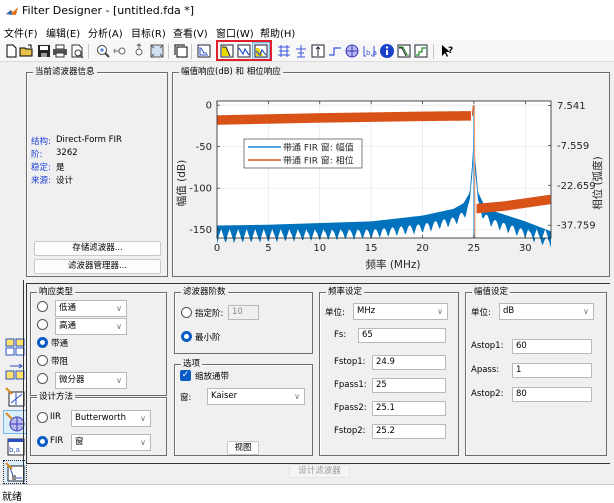 The width and height of the screenshot is (614, 503). I want to click on scale-passband-checkbox: ✓, so click(185, 375).